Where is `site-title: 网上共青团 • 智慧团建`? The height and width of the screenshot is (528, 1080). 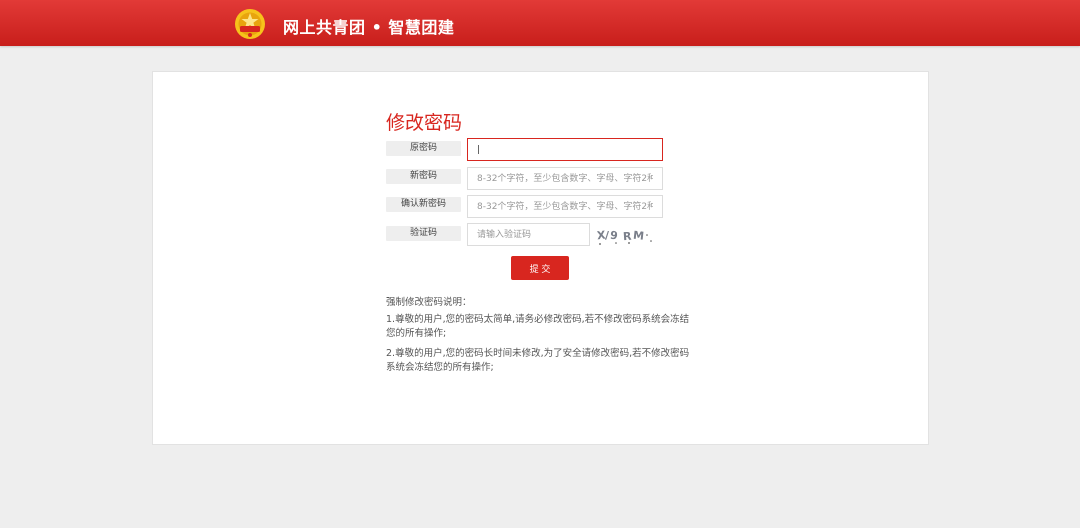 site-title: 网上共青团 • 智慧团建 is located at coordinates (369, 27).